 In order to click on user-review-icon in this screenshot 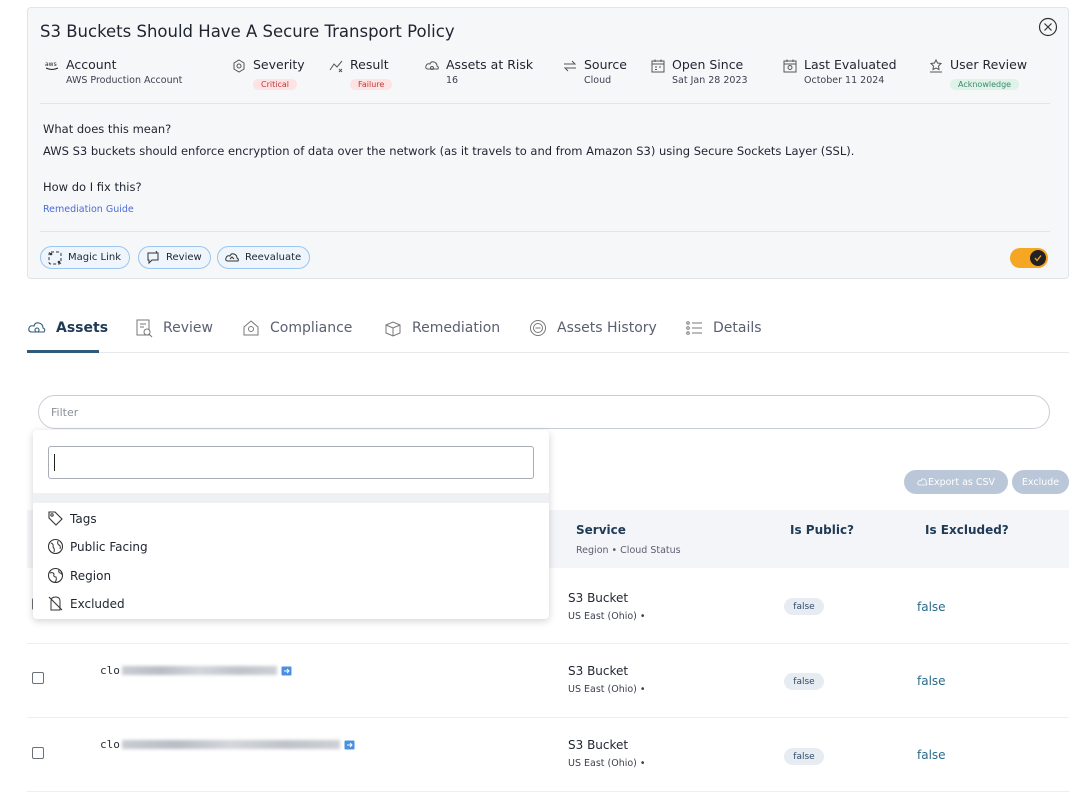, I will do `click(936, 65)`.